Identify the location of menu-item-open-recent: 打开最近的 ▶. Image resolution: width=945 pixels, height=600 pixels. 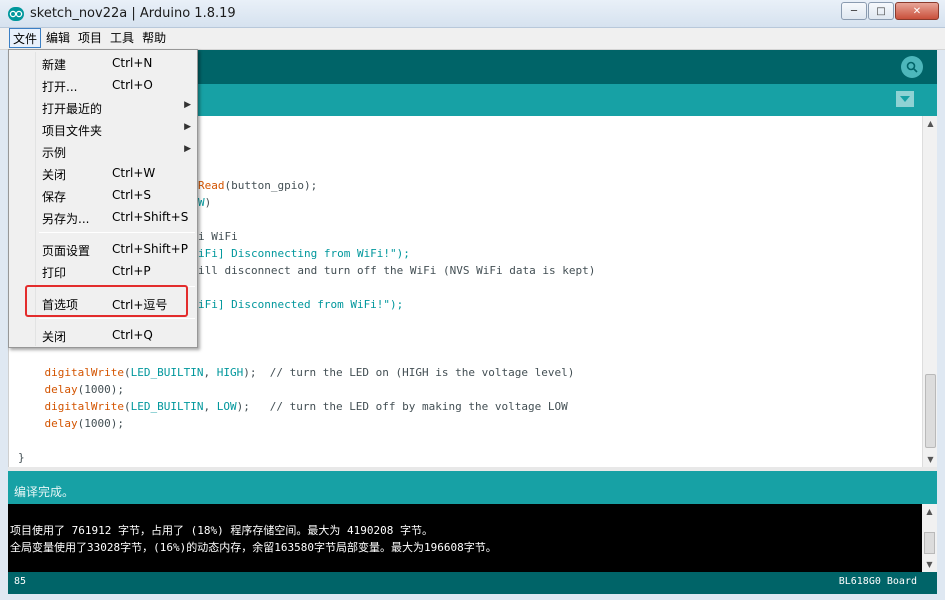
(103, 107).